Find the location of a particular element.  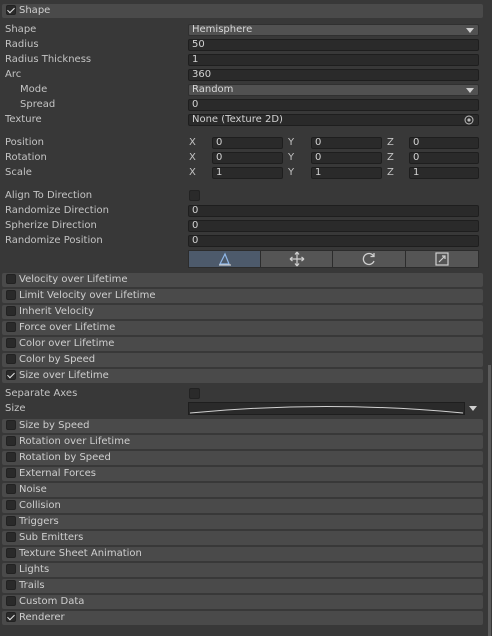

module-title: Triggers is located at coordinates (39, 521).